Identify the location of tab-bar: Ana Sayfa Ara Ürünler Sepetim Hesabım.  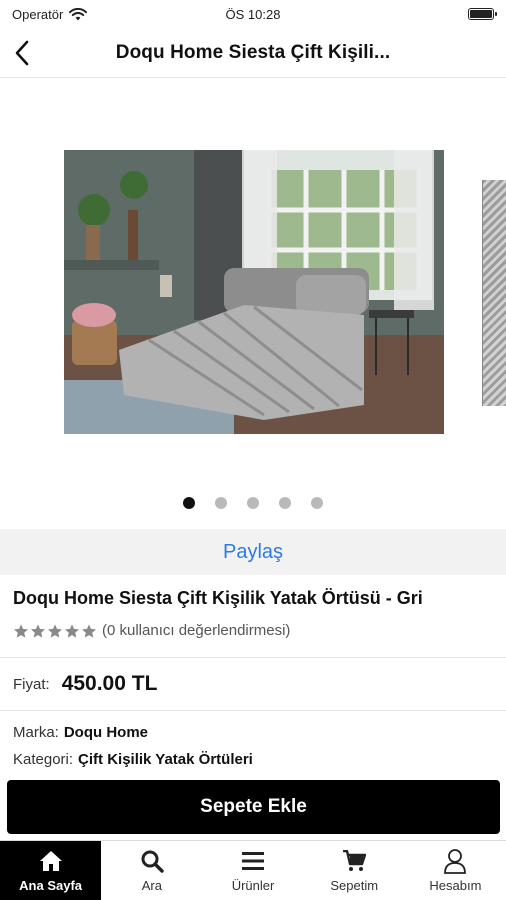
(253, 870).